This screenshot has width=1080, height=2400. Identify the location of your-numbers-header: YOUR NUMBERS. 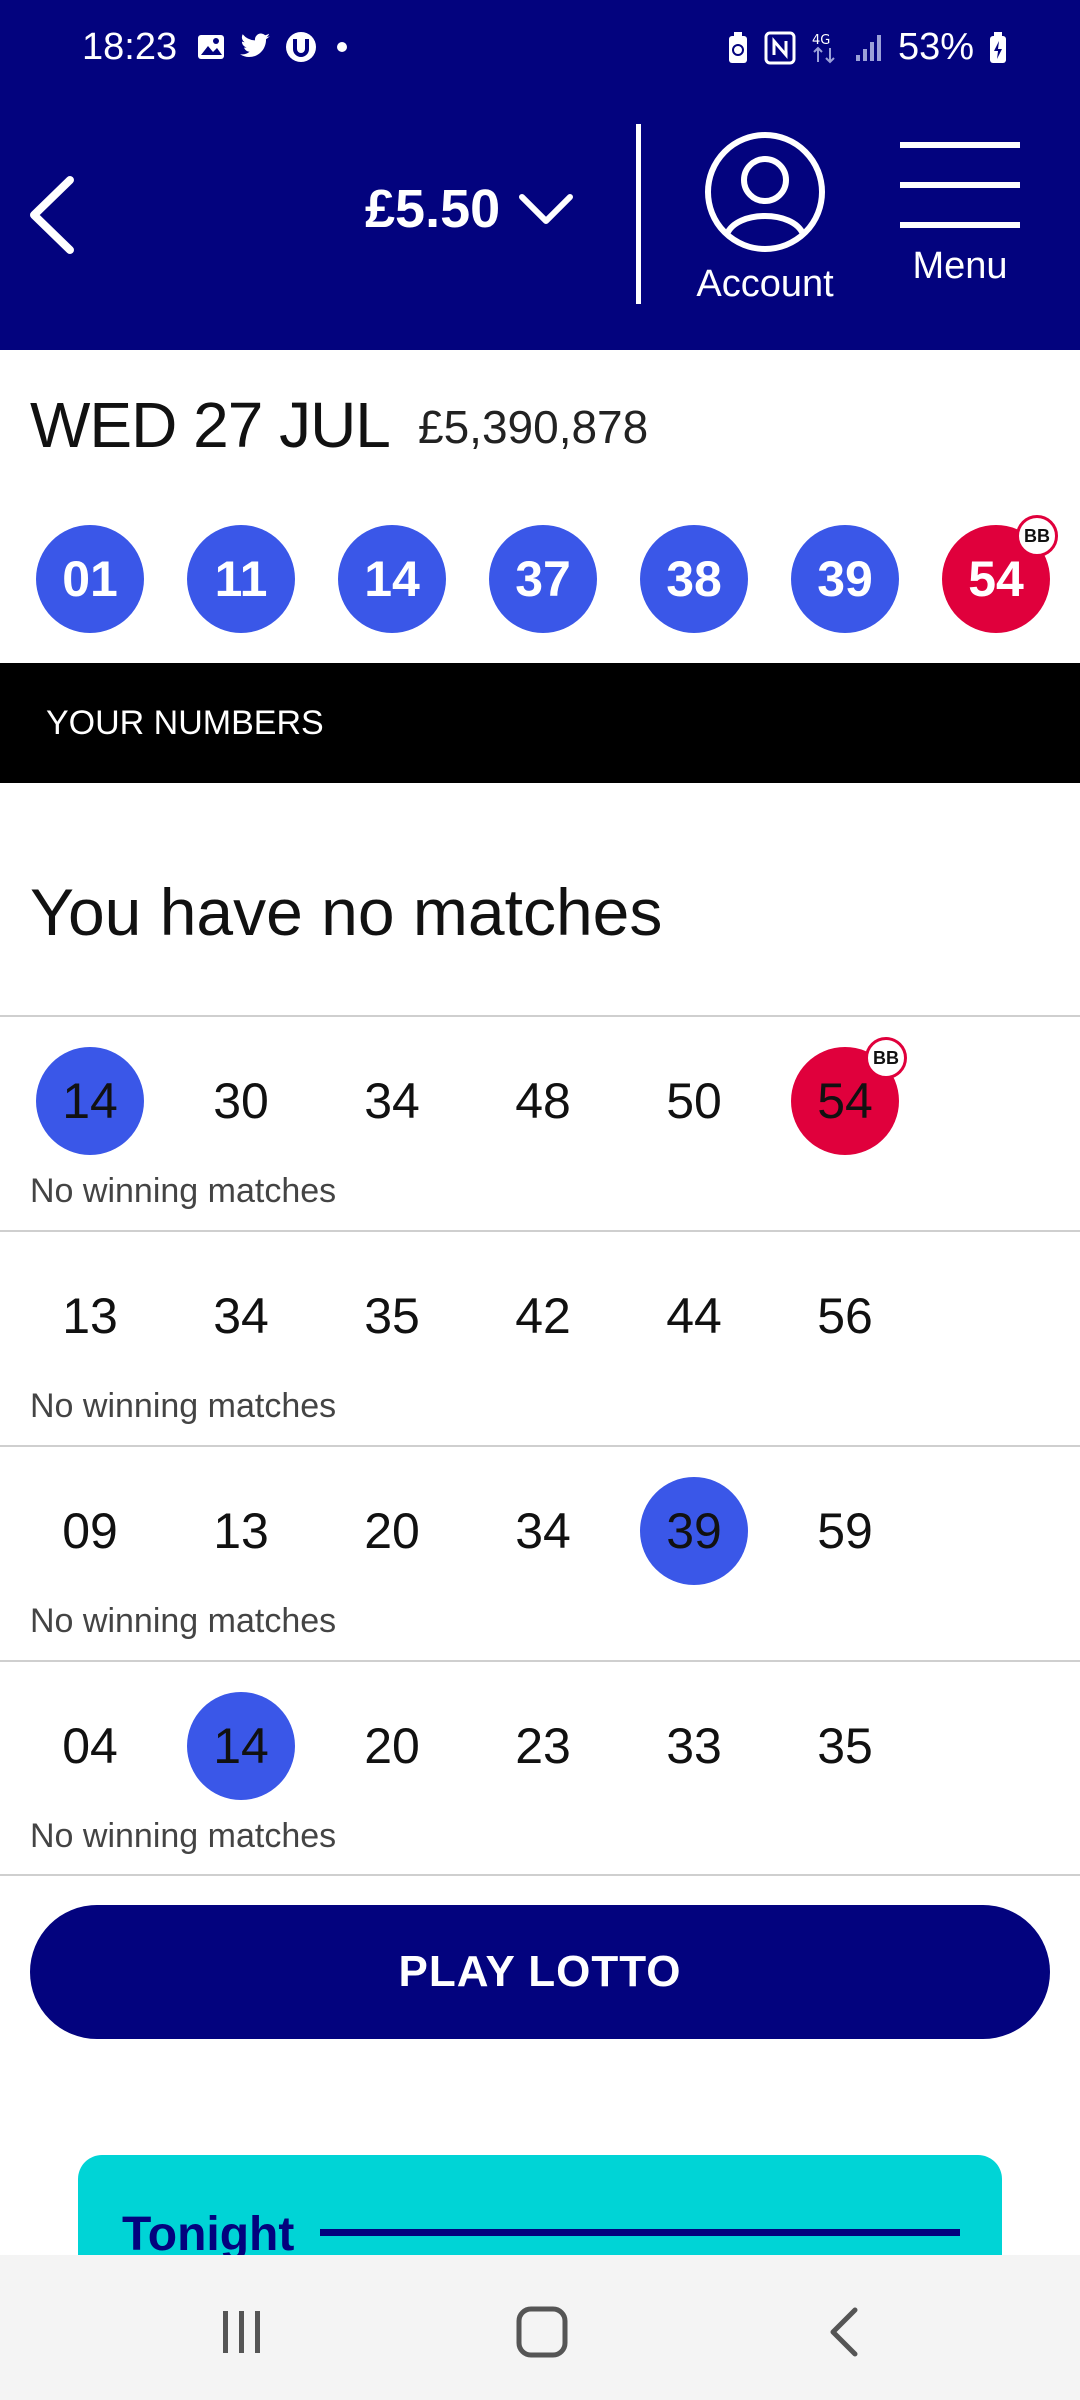
(540, 723).